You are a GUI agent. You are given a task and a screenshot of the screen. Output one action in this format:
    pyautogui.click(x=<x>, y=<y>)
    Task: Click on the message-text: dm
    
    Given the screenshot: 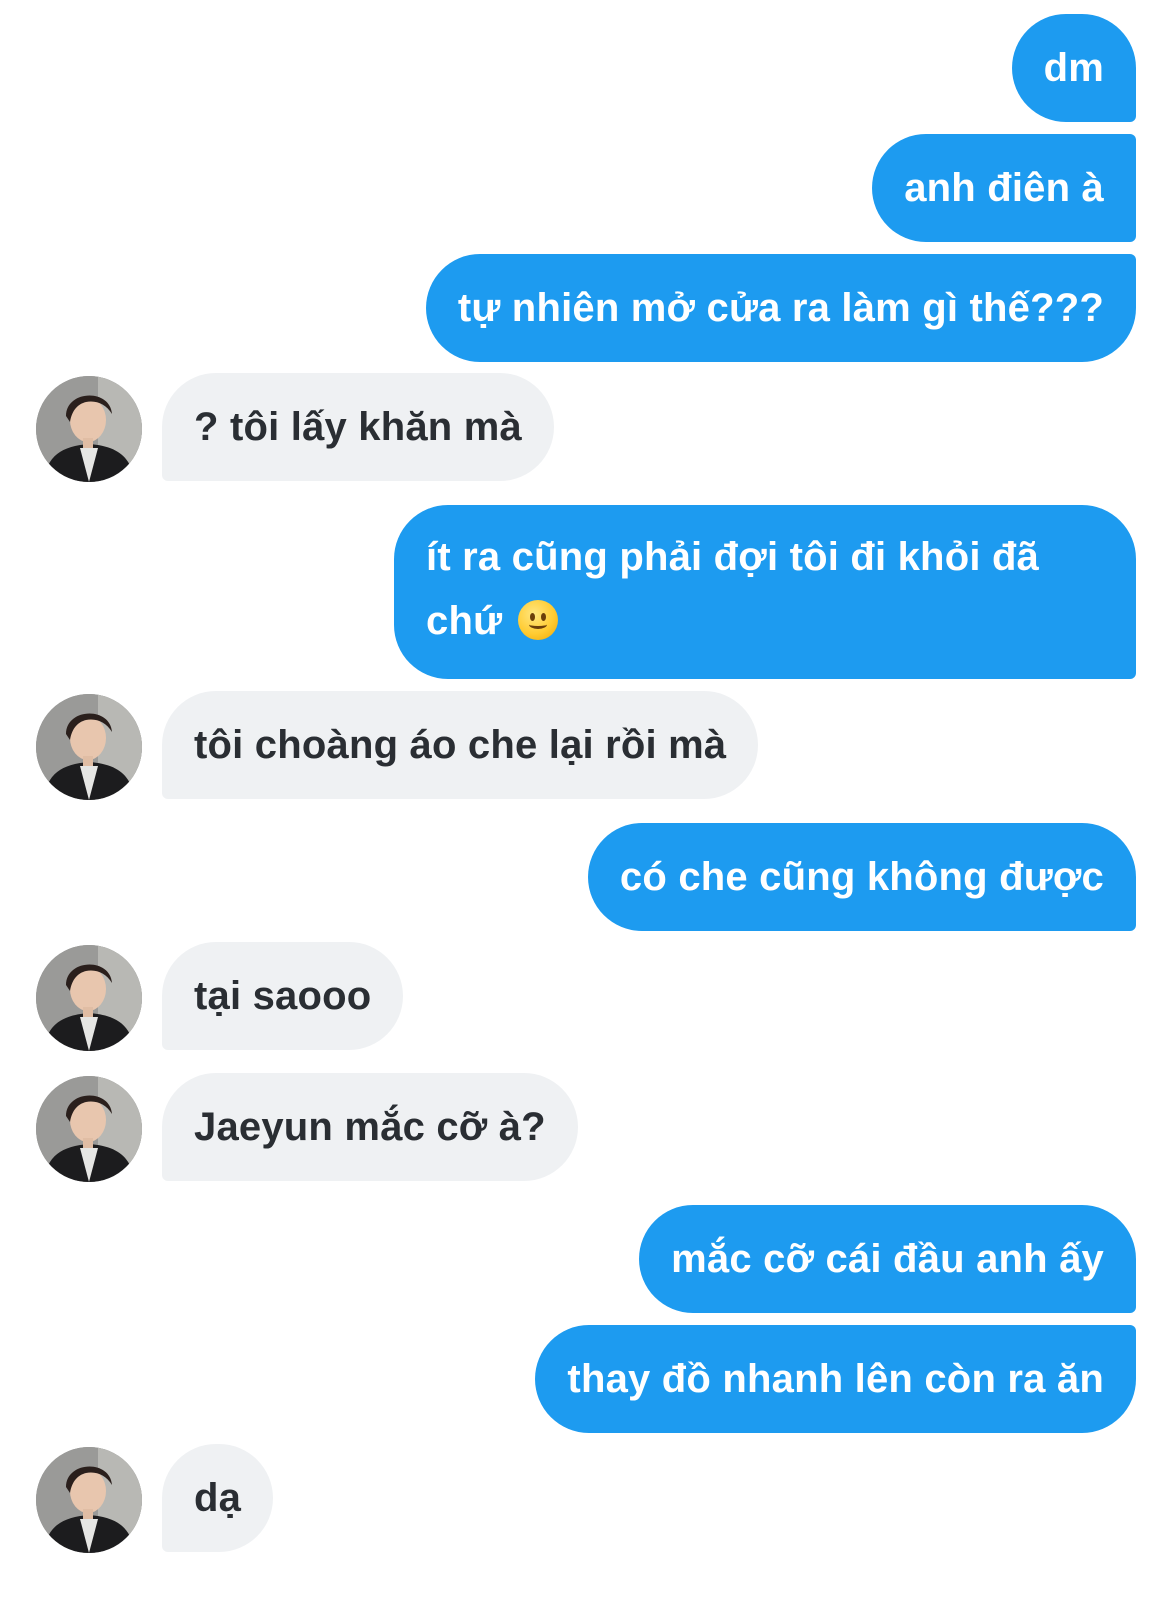 What is the action you would take?
    pyautogui.click(x=1073, y=68)
    